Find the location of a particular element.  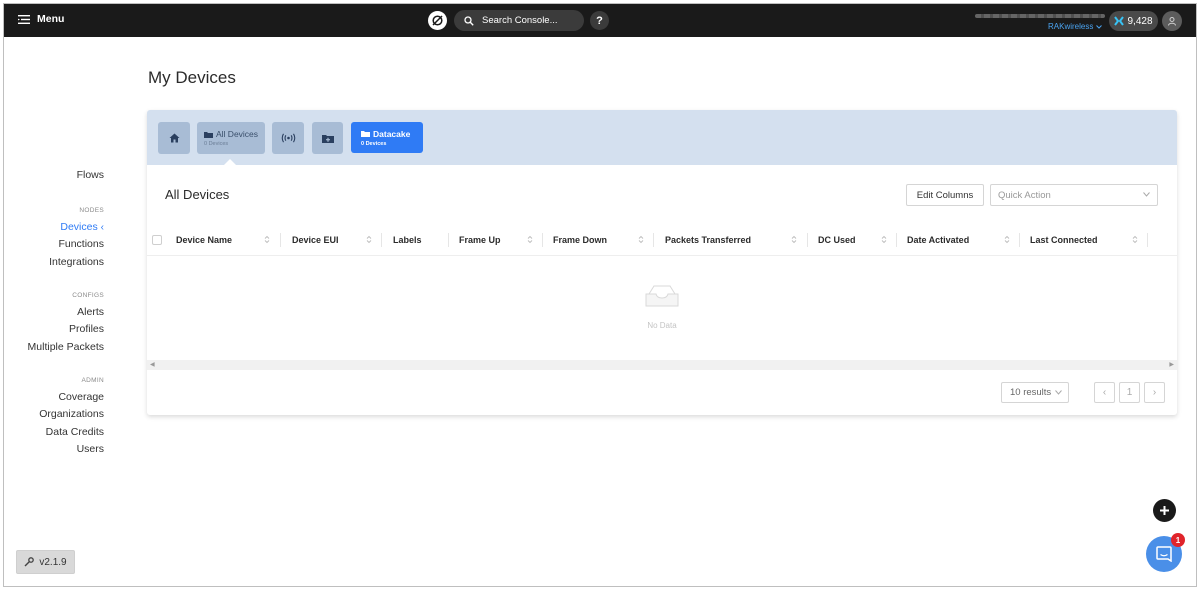

column-header-dc-used: DC Used is located at coordinates (858, 240).